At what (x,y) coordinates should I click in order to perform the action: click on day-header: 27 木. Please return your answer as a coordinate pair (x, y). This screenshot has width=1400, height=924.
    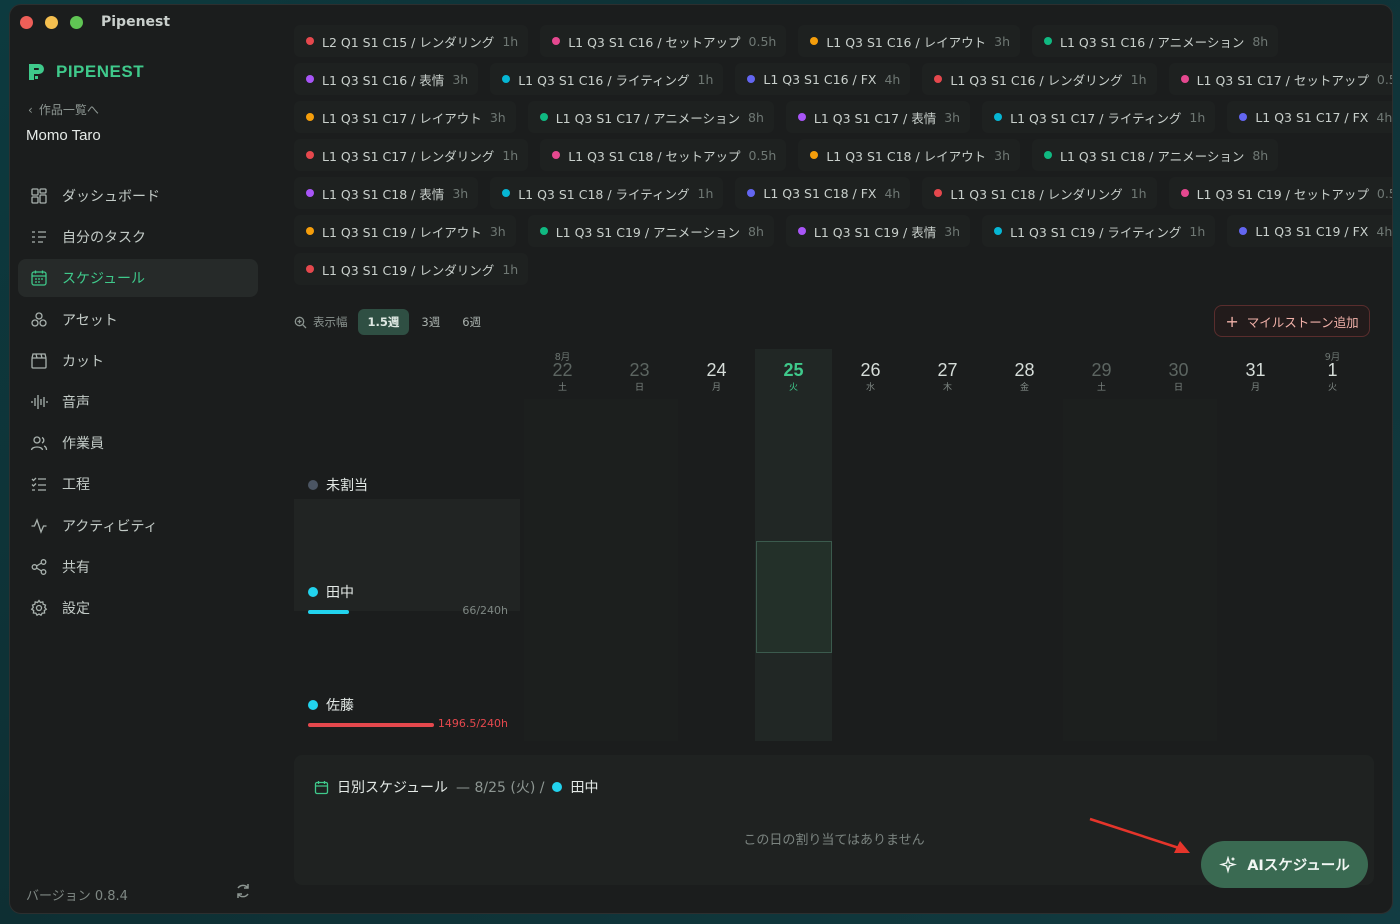
    Looking at the image, I should click on (947, 371).